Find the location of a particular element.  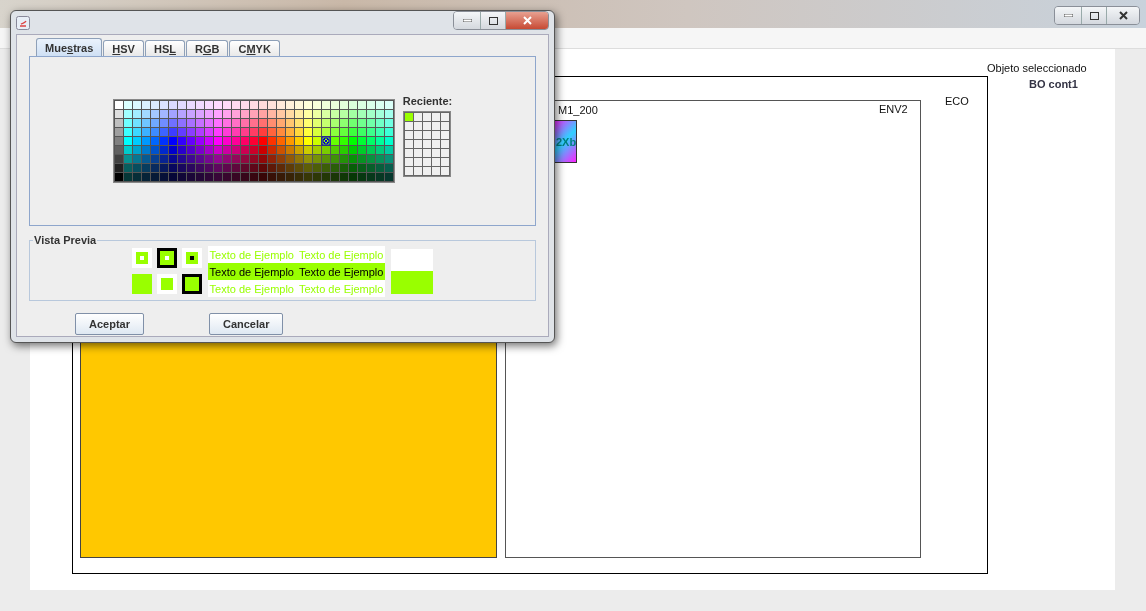

tab: Muestras is located at coordinates (69, 47).